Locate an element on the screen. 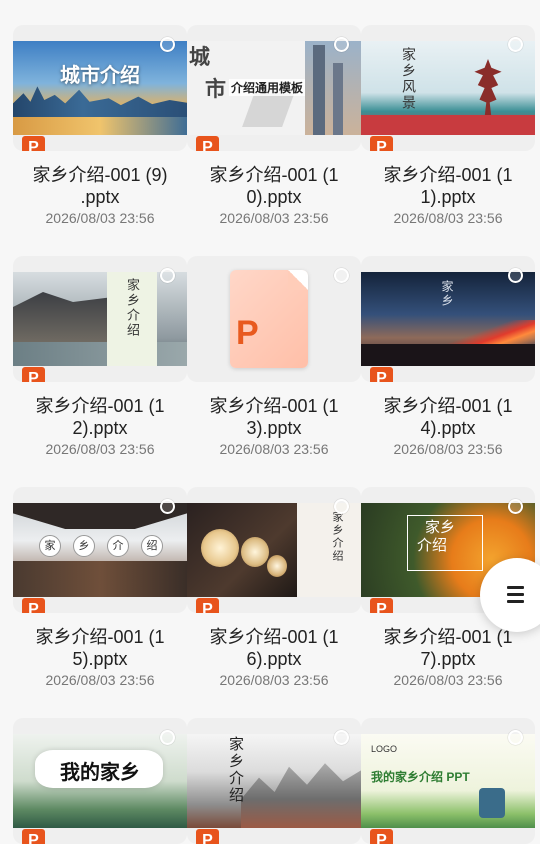 The width and height of the screenshot is (540, 844). file-thumbnail: LOGO 我的家乡介绍 PPT P is located at coordinates (448, 781).